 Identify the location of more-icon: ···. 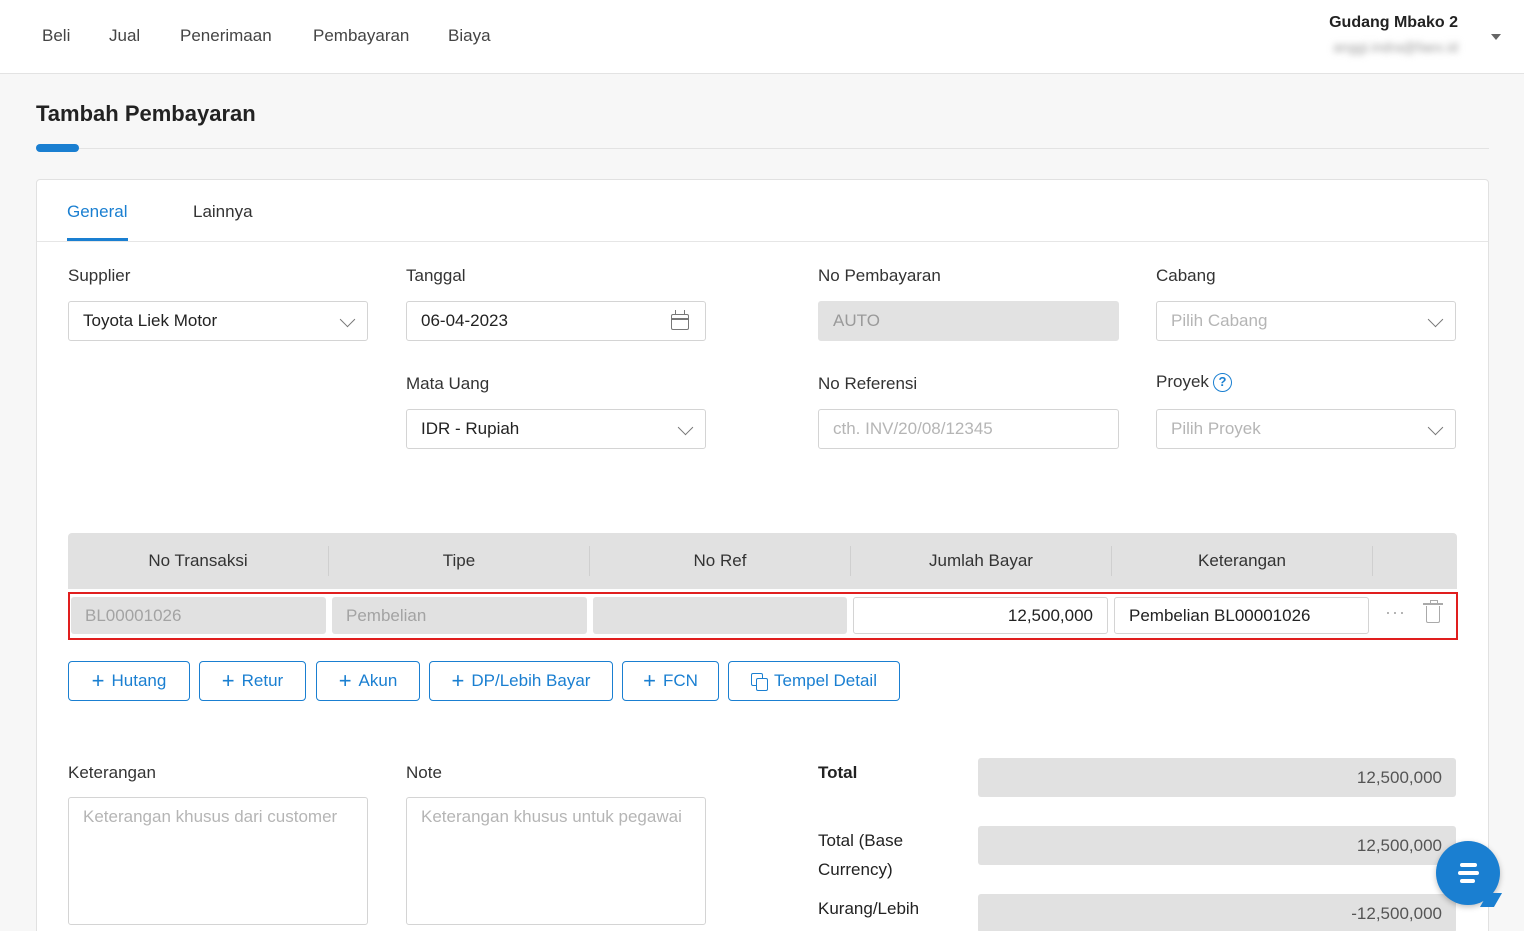
(1395, 612).